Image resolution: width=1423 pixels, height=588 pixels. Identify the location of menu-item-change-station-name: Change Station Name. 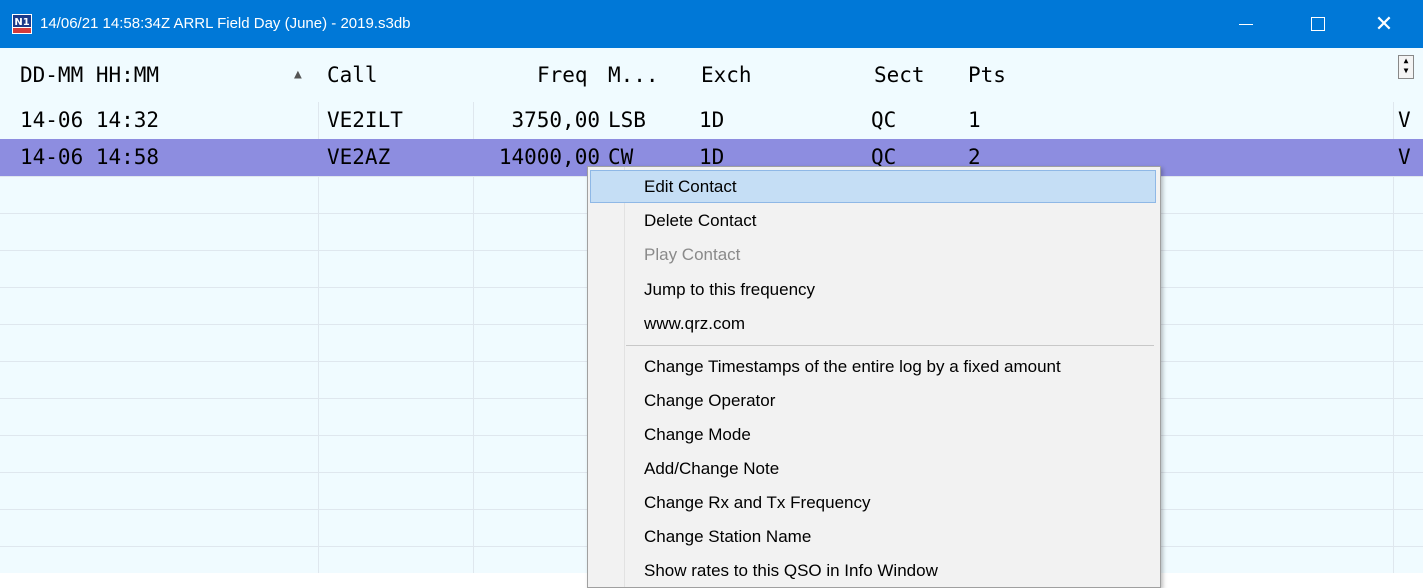
(873, 536).